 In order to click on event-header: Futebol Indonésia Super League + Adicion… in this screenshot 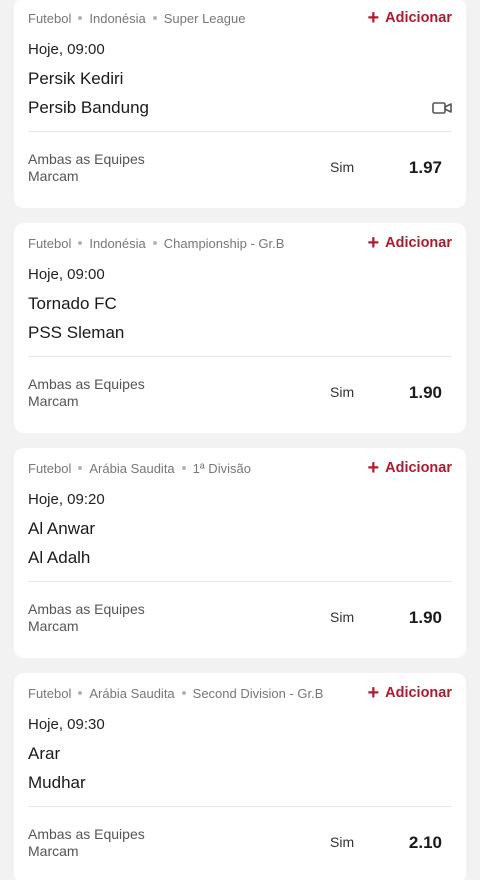, I will do `click(240, 18)`.